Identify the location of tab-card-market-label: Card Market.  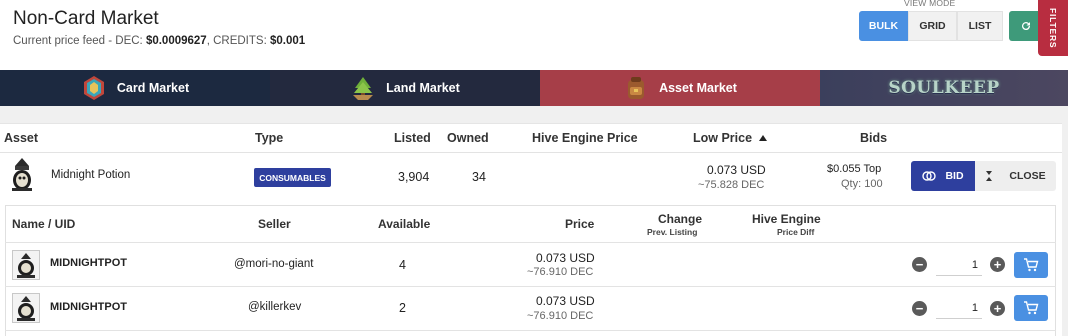
(153, 88).